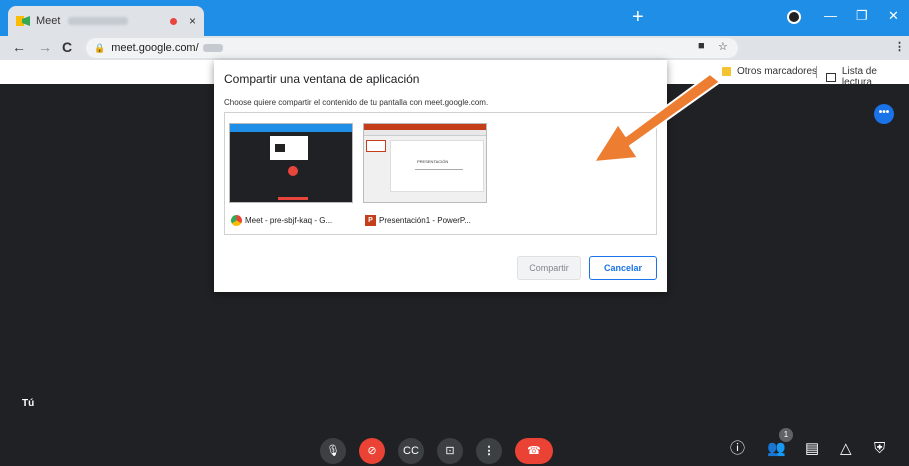 The height and width of the screenshot is (466, 909). Describe the element at coordinates (412, 48) in the screenshot. I see `address-bar: 🔒 meet.google.com /` at that location.